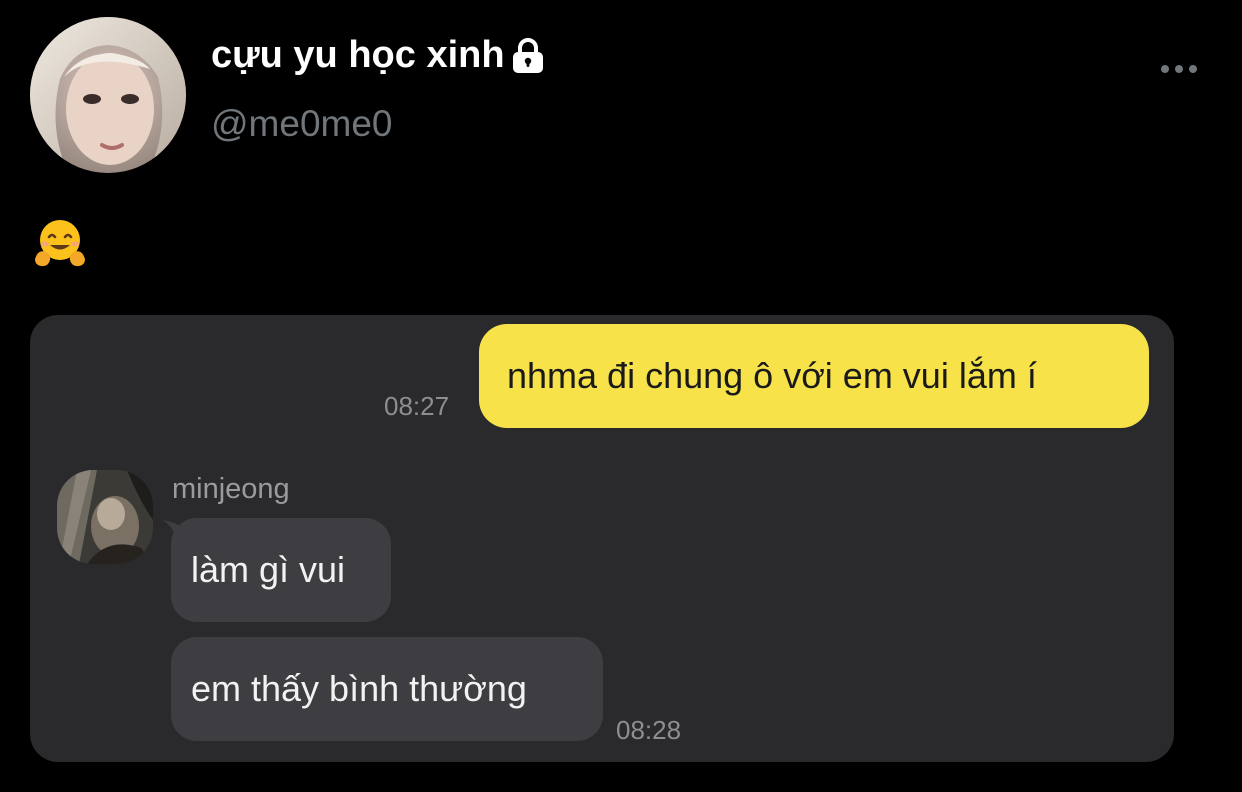  Describe the element at coordinates (528, 56) in the screenshot. I see `lock-icon` at that location.